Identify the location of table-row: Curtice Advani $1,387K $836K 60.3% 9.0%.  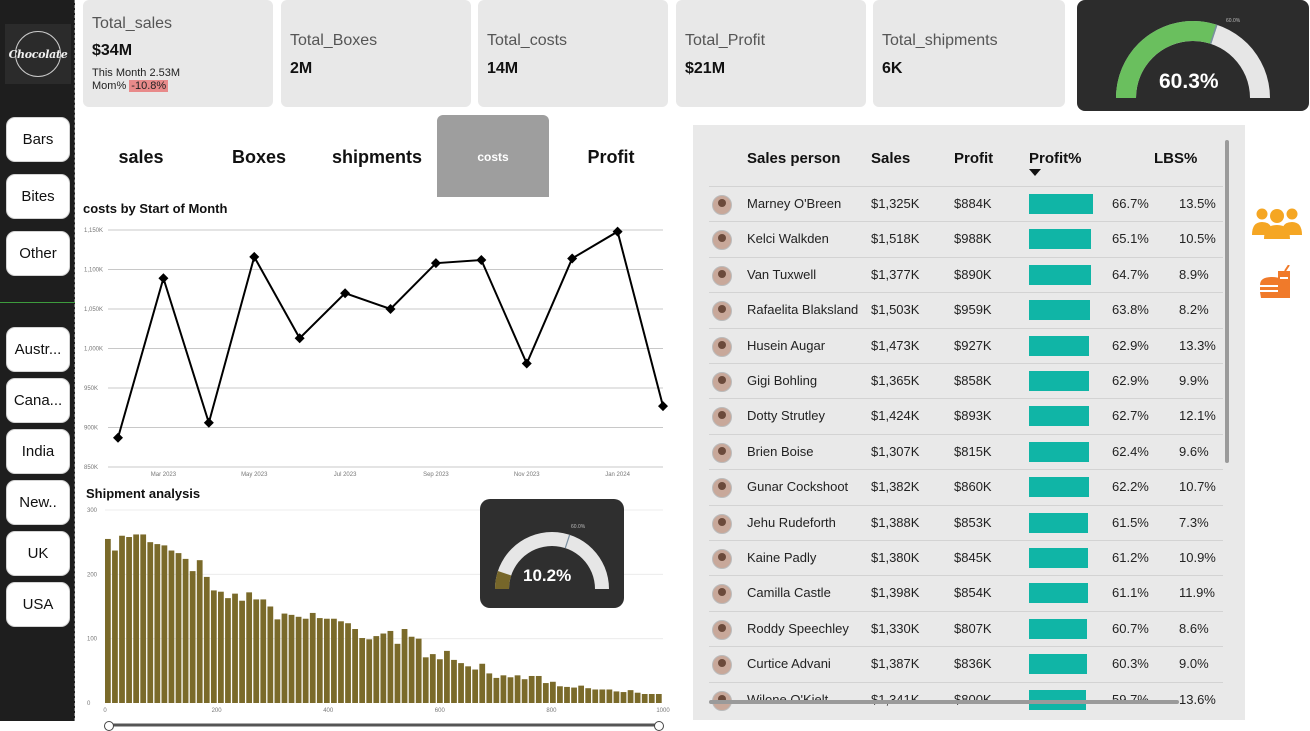
(966, 663).